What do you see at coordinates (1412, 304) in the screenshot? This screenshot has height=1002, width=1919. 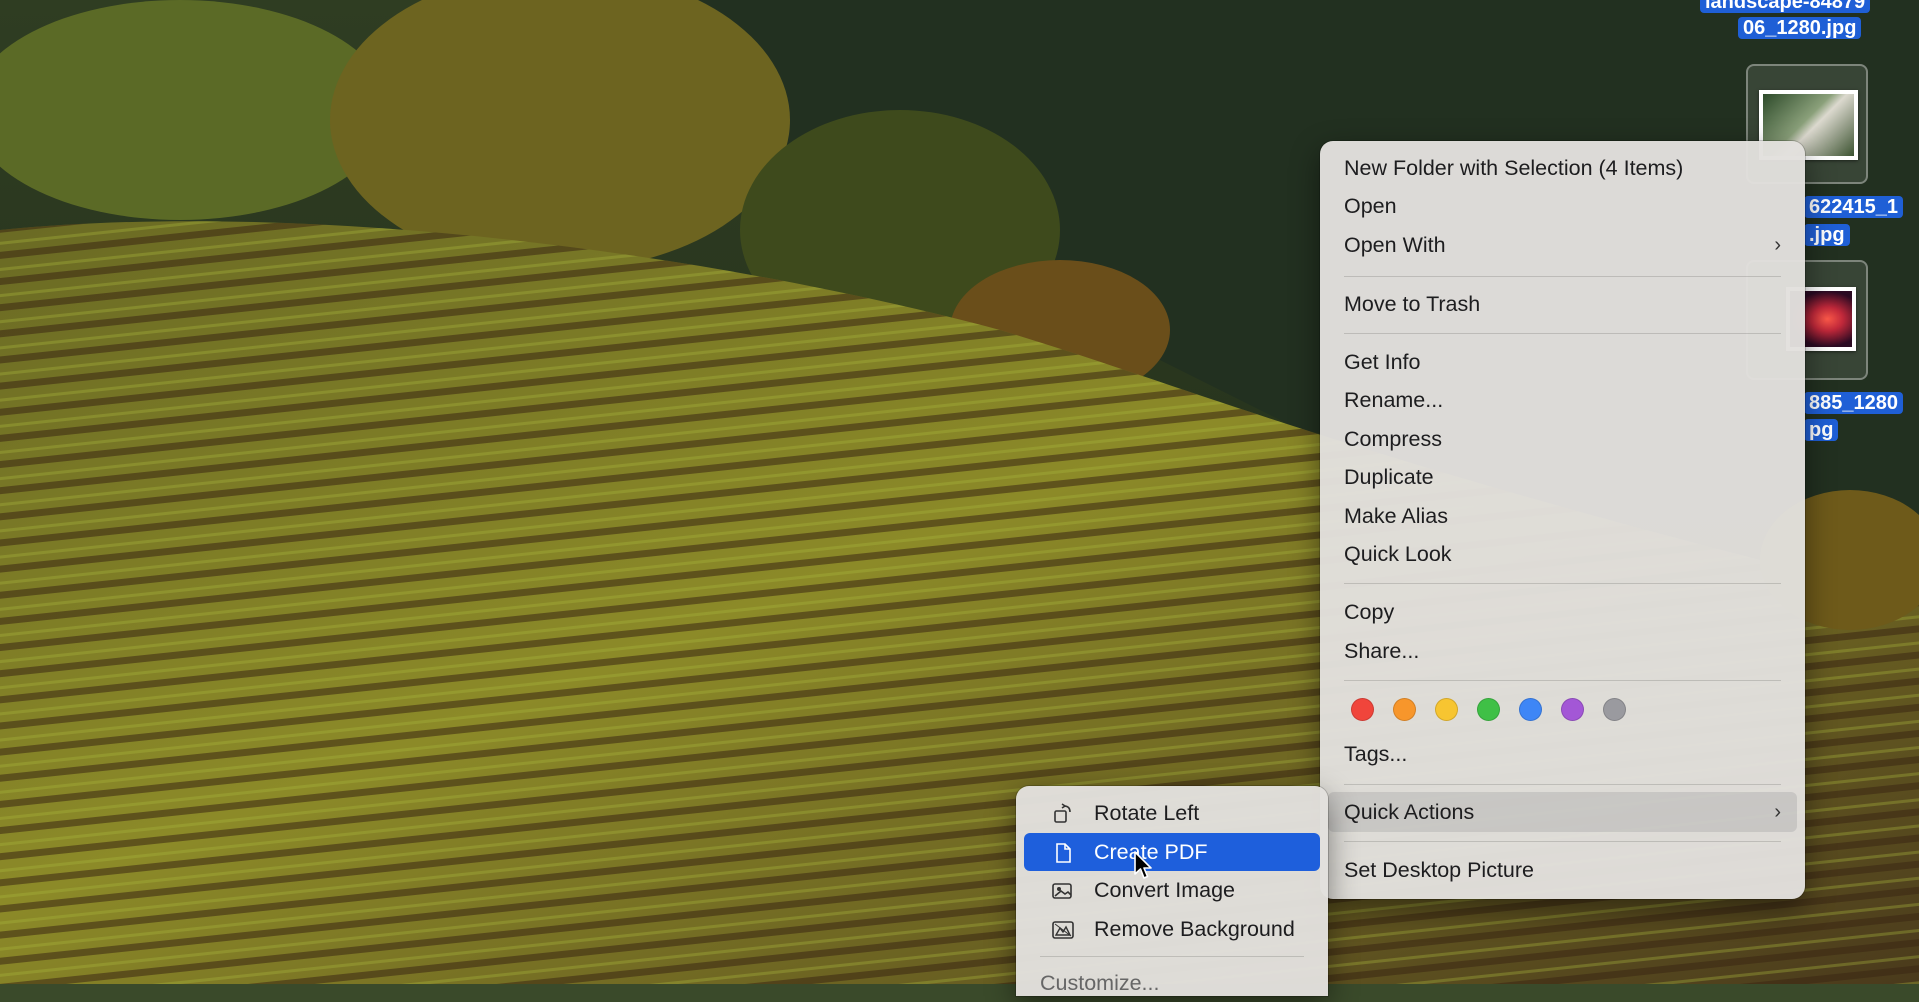 I see `menu-item-move-to-trash: Move to Trash` at bounding box center [1412, 304].